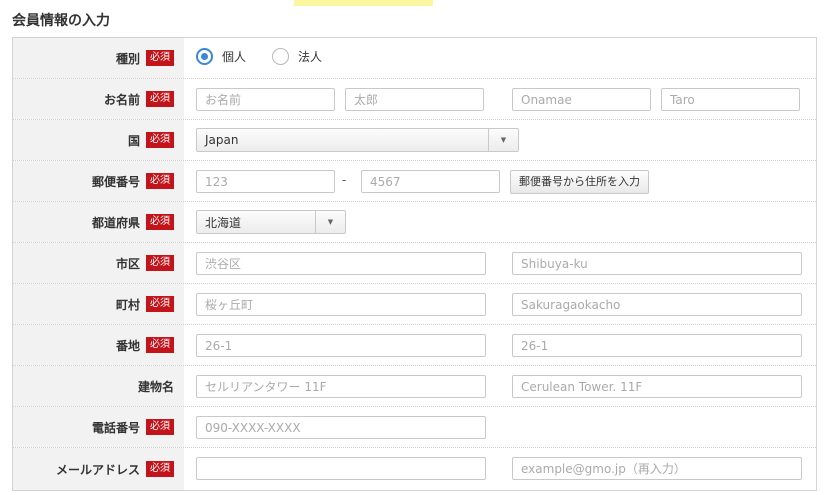  I want to click on label-text: メールアドレス, so click(97, 469).